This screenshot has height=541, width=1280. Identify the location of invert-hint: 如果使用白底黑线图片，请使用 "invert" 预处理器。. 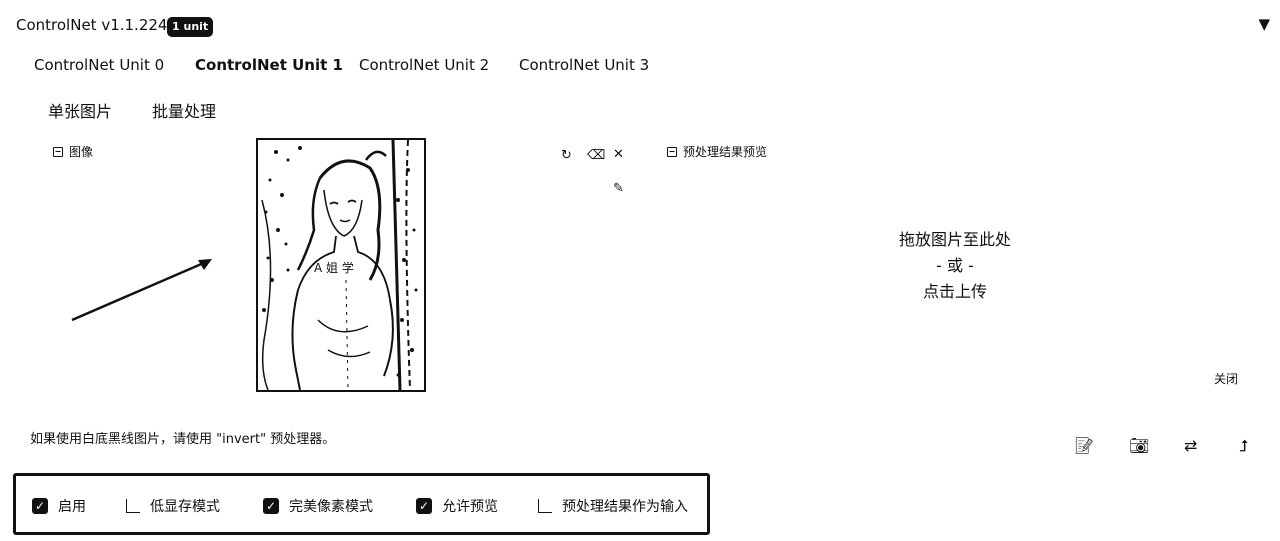
(183, 439).